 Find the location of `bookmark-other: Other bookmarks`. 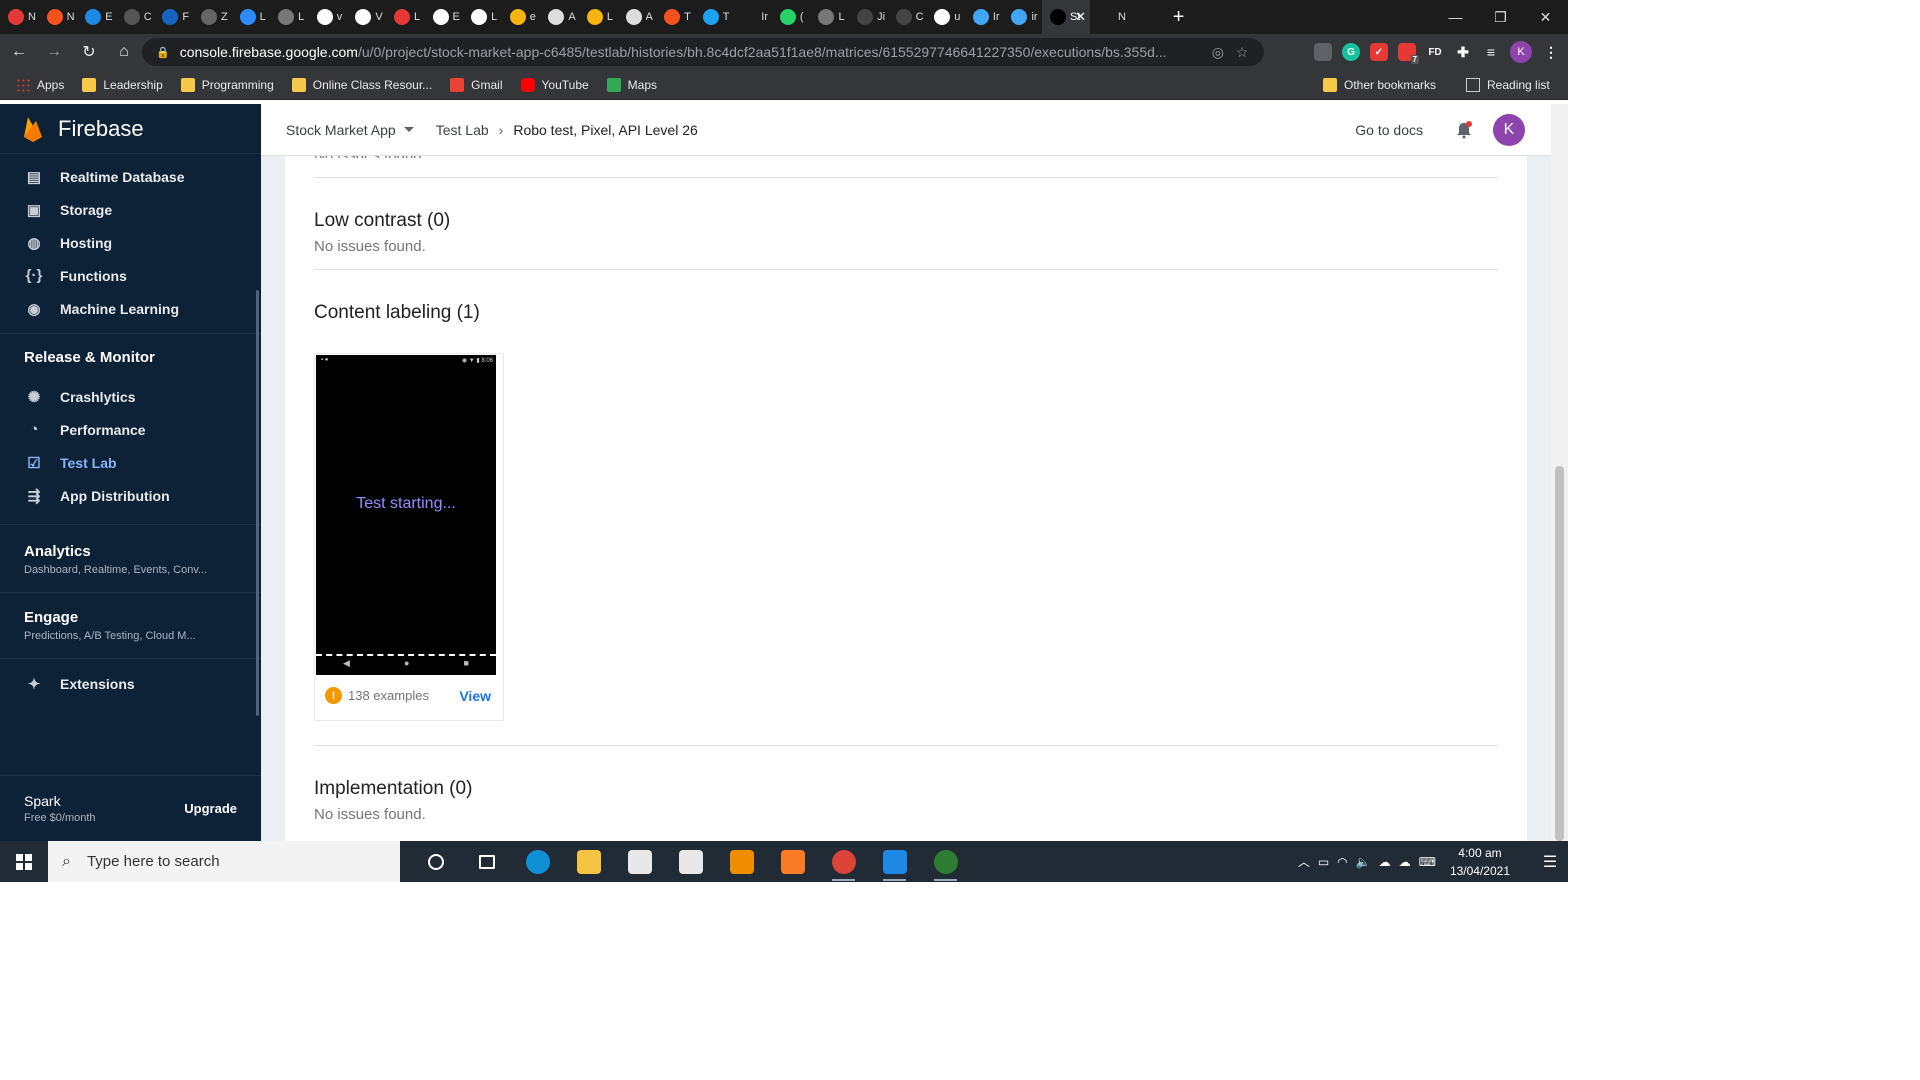

bookmark-other: Other bookmarks is located at coordinates (1379, 84).